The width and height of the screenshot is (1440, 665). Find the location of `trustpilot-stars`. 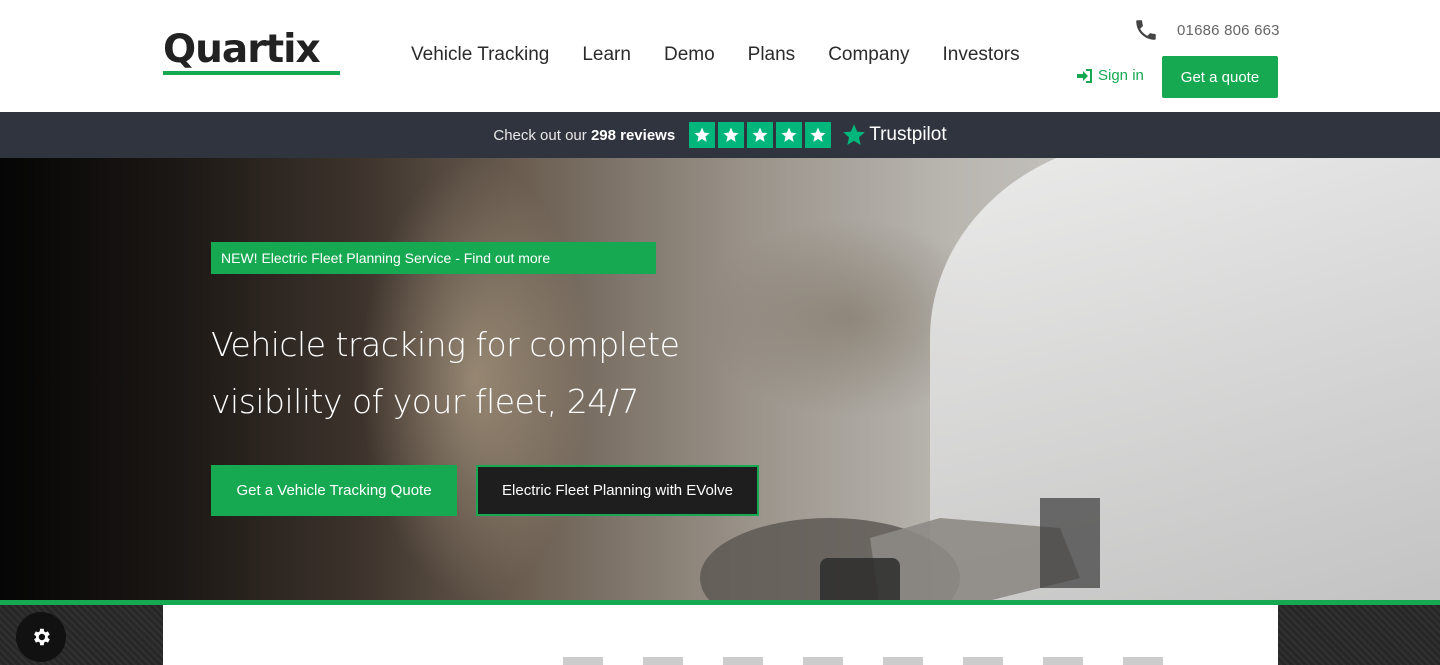

trustpilot-stars is located at coordinates (760, 135).